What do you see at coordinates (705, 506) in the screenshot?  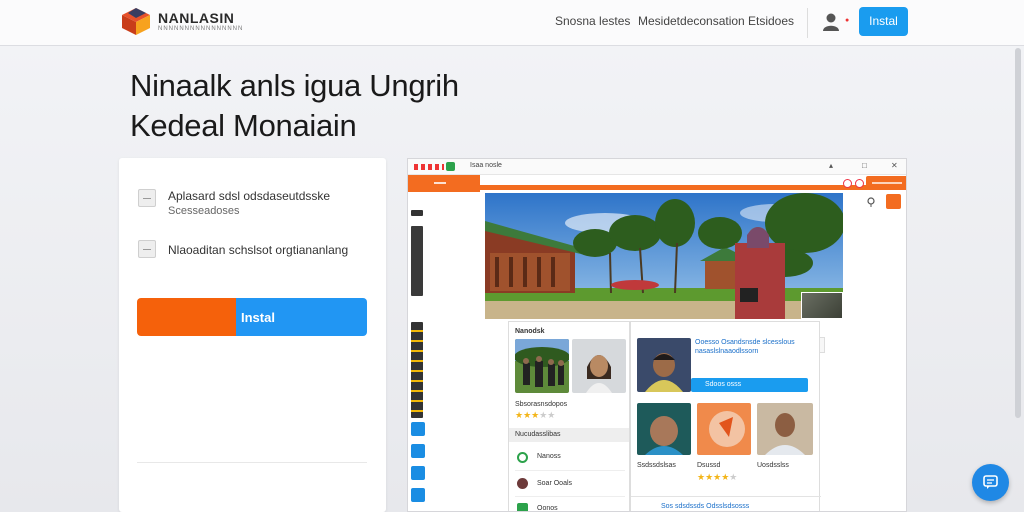 I see `gallery-footer-link: Sos sdsdssds Odsslsdsosss` at bounding box center [705, 506].